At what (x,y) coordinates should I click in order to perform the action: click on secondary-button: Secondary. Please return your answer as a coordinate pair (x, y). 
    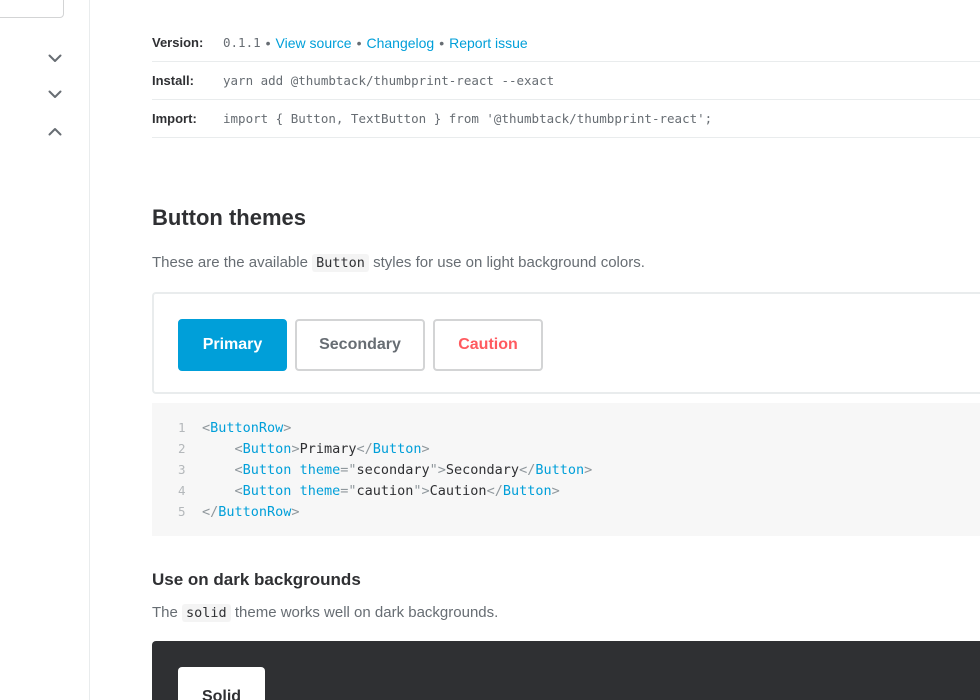
    Looking at the image, I should click on (360, 345).